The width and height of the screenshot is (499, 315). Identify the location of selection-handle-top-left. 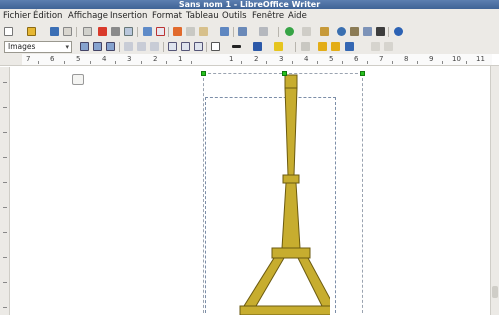
(203, 73).